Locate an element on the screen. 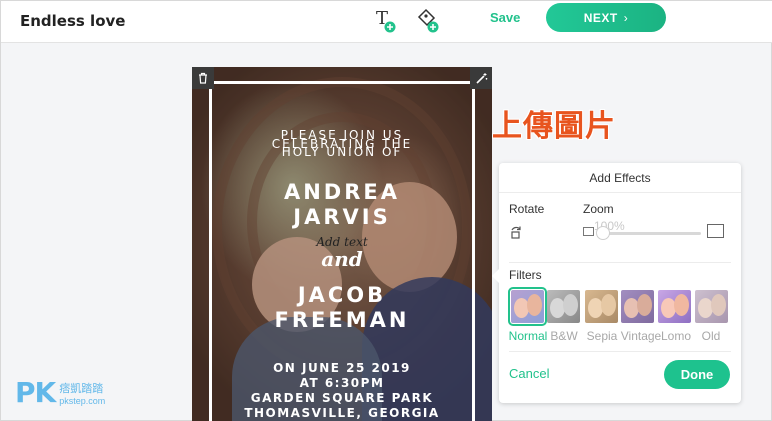 This screenshot has width=772, height=421. watermark-logo: PK 痞凱踏踏 pkstep.com is located at coordinates (60, 392).